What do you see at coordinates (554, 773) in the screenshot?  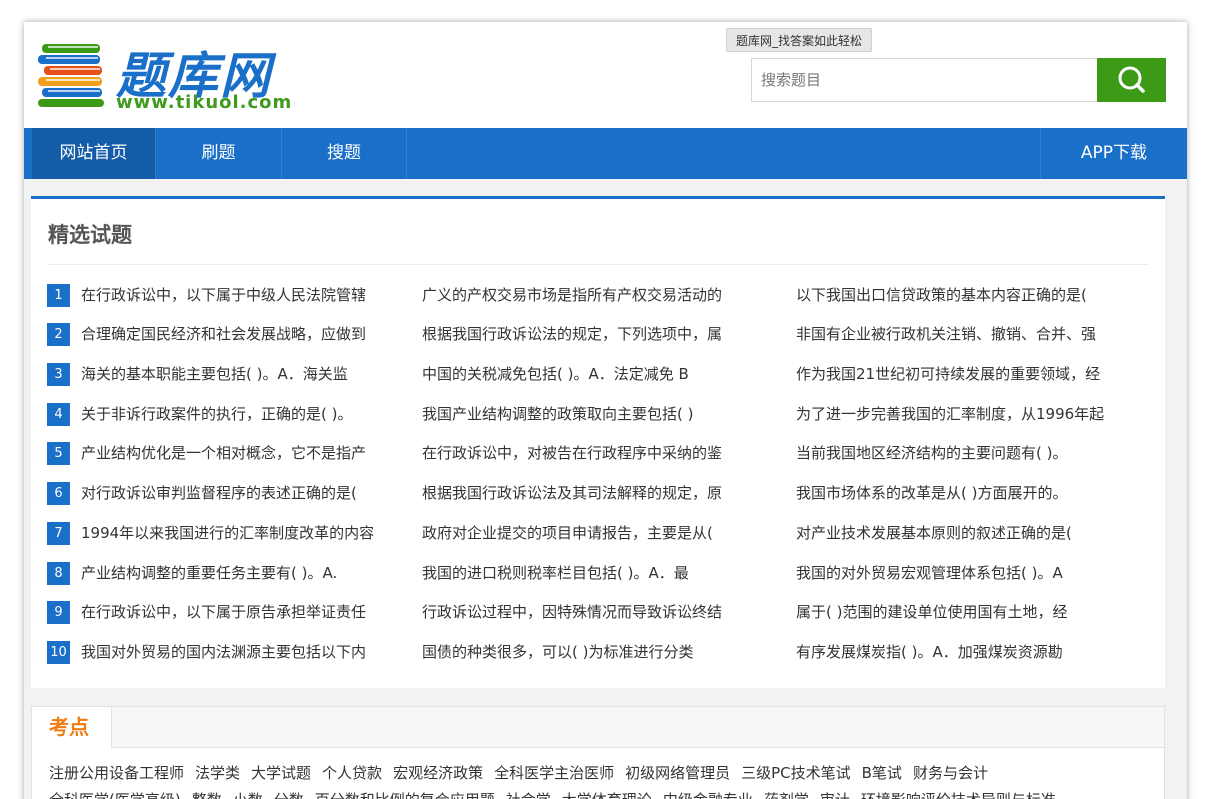 I see `kaodian-tag-link: 全科医学主治医师` at bounding box center [554, 773].